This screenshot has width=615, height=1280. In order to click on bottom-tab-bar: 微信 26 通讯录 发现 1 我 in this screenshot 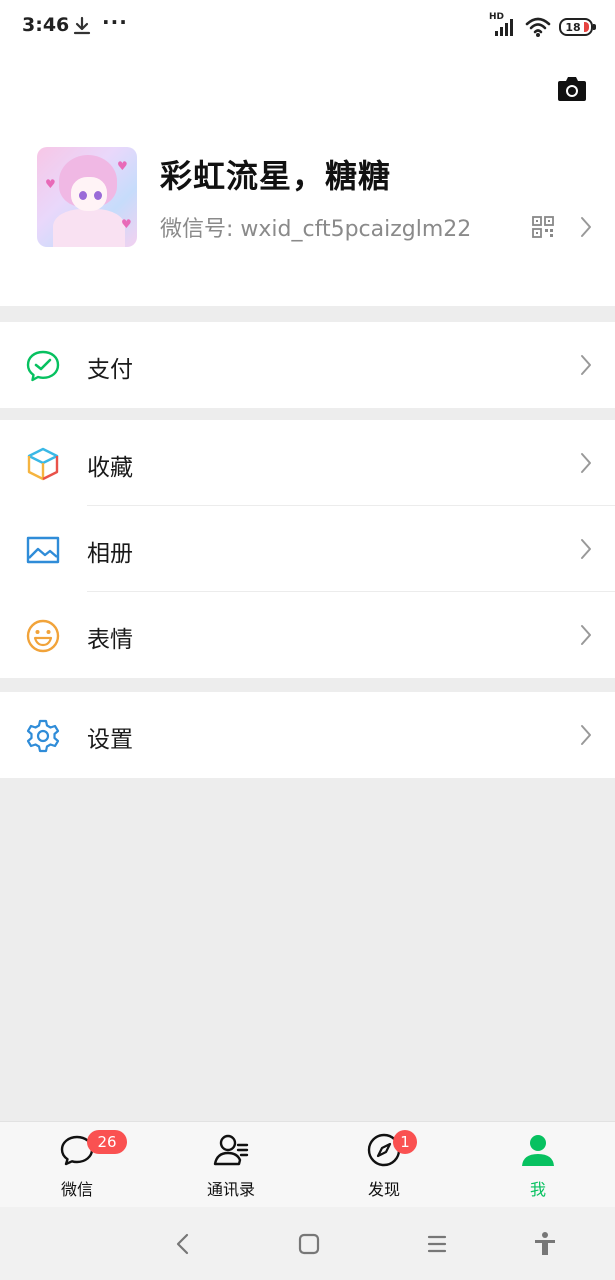, I will do `click(307, 1164)`.